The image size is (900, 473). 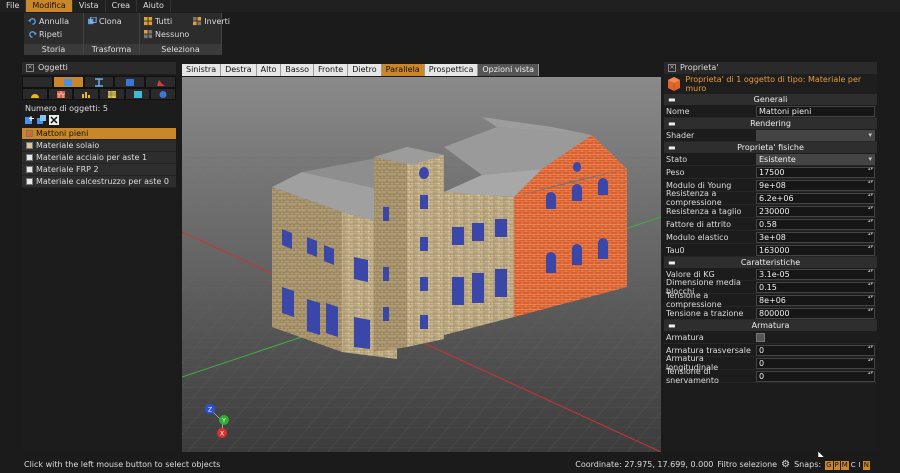 I want to click on add-material-icon, so click(x=30, y=120).